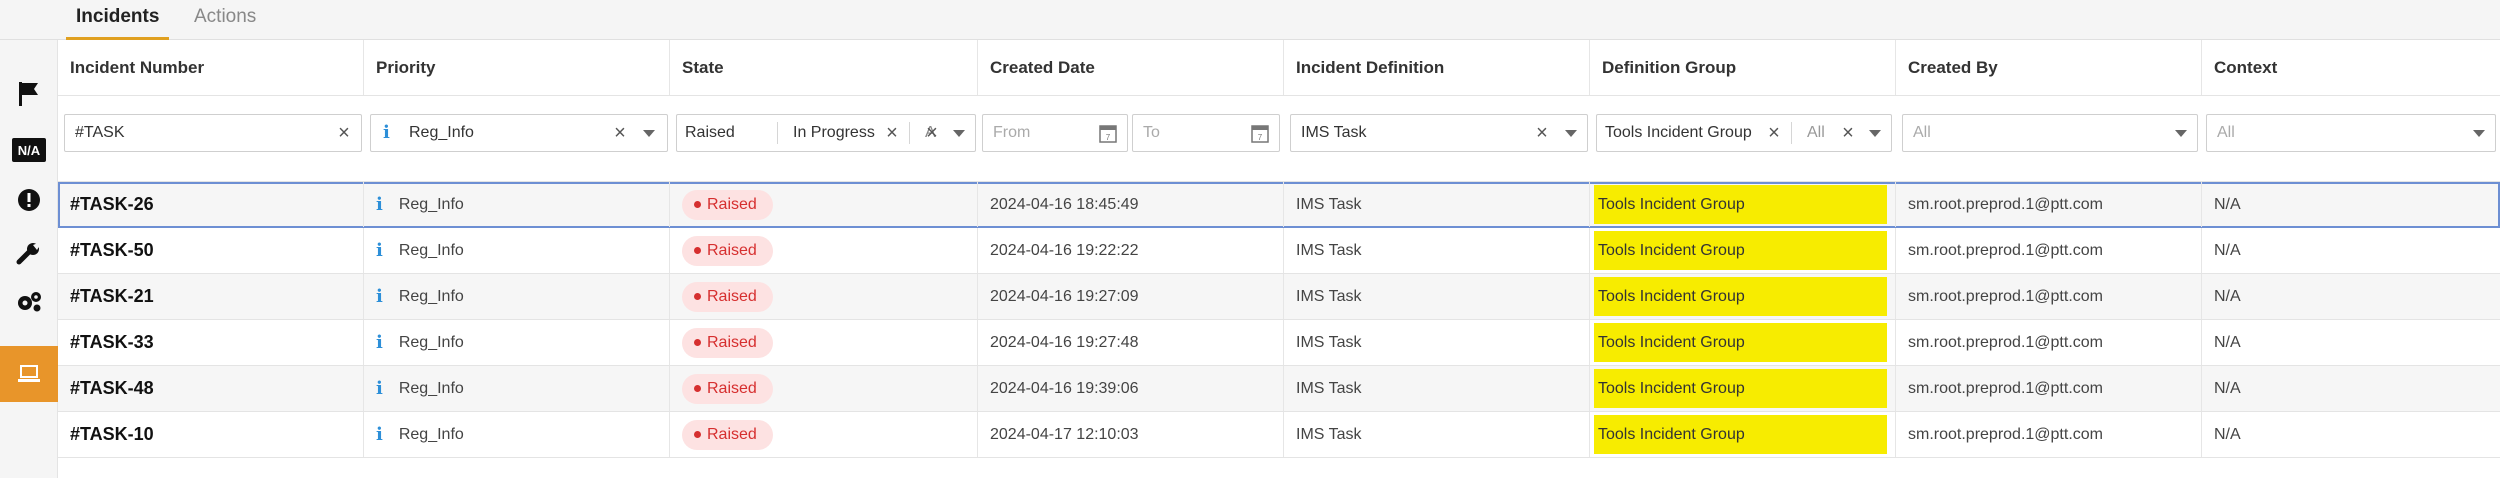 The width and height of the screenshot is (2500, 478). What do you see at coordinates (29, 374) in the screenshot?
I see `sidebar-item-laptop` at bounding box center [29, 374].